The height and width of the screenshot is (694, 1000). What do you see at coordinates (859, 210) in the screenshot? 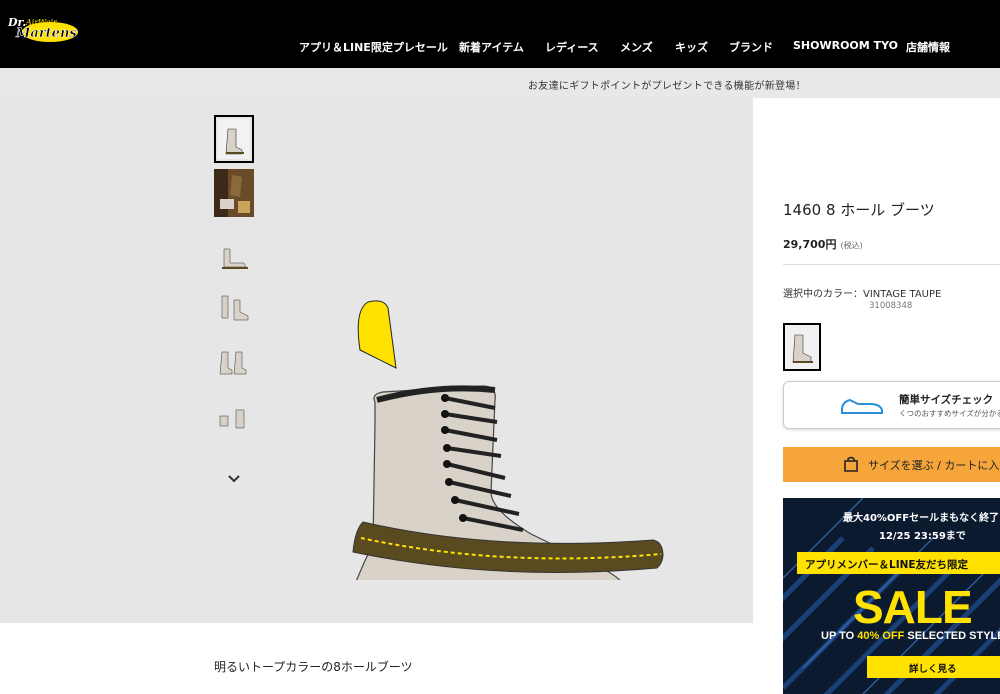
I see `product-title: 1460 8 ホール ブーツ` at bounding box center [859, 210].